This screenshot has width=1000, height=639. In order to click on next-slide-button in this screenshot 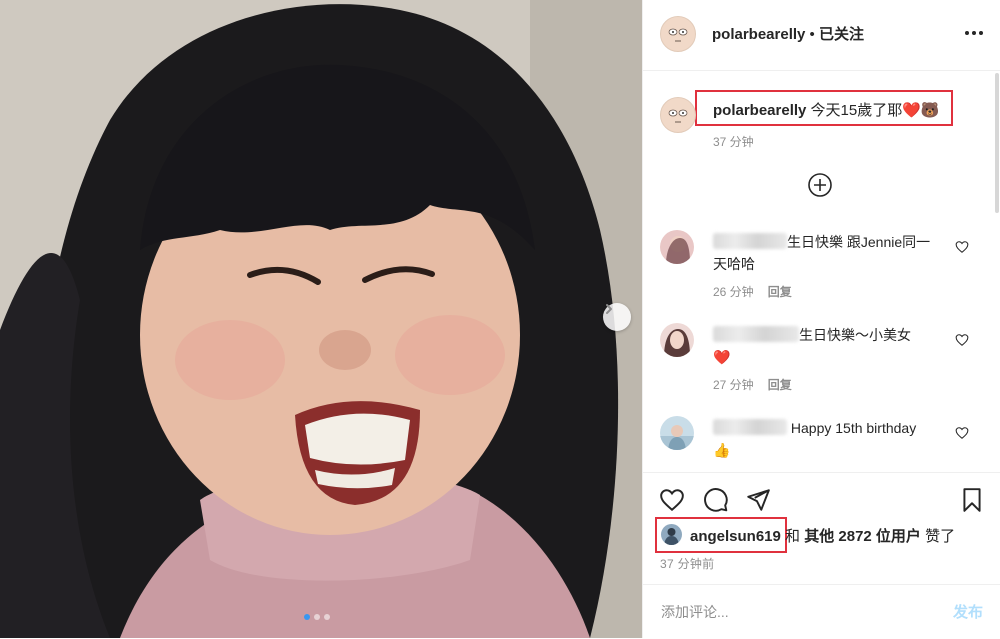, I will do `click(617, 317)`.